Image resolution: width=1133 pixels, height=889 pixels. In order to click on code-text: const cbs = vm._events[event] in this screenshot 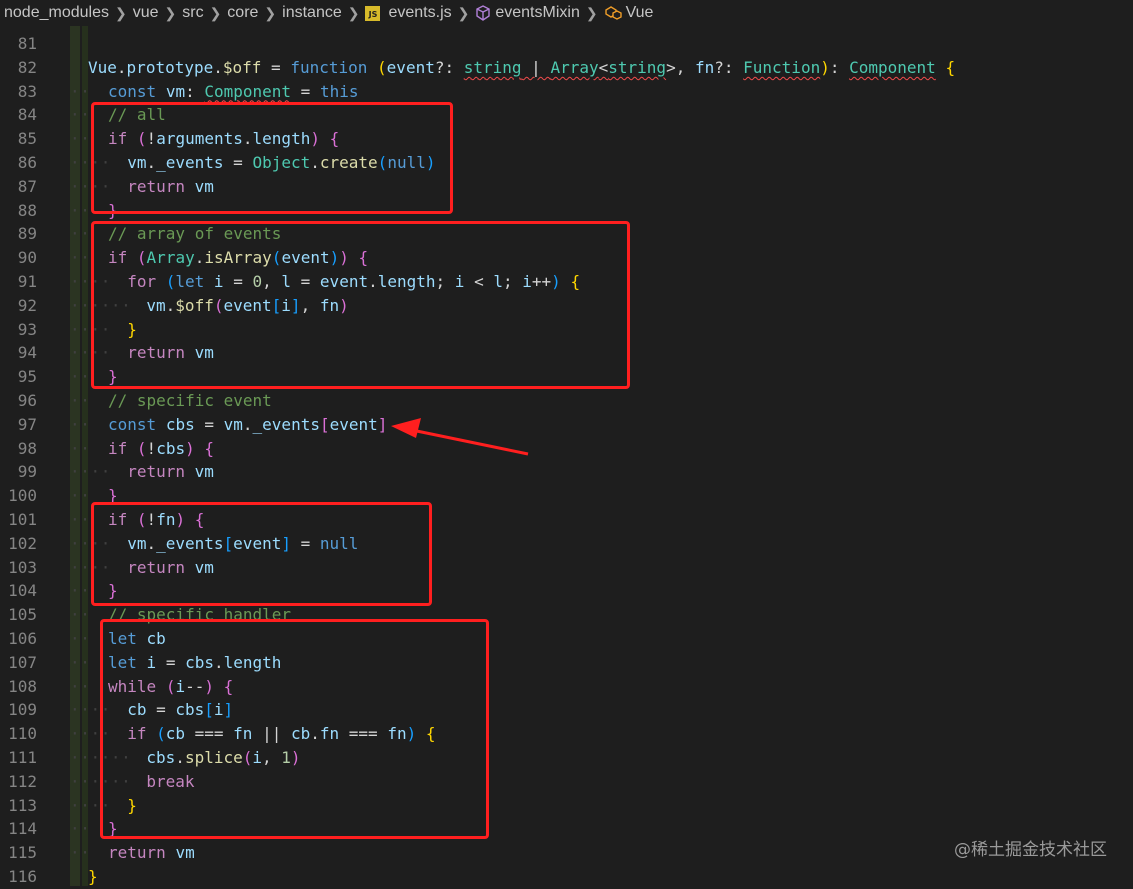, I will do `click(247, 425)`.